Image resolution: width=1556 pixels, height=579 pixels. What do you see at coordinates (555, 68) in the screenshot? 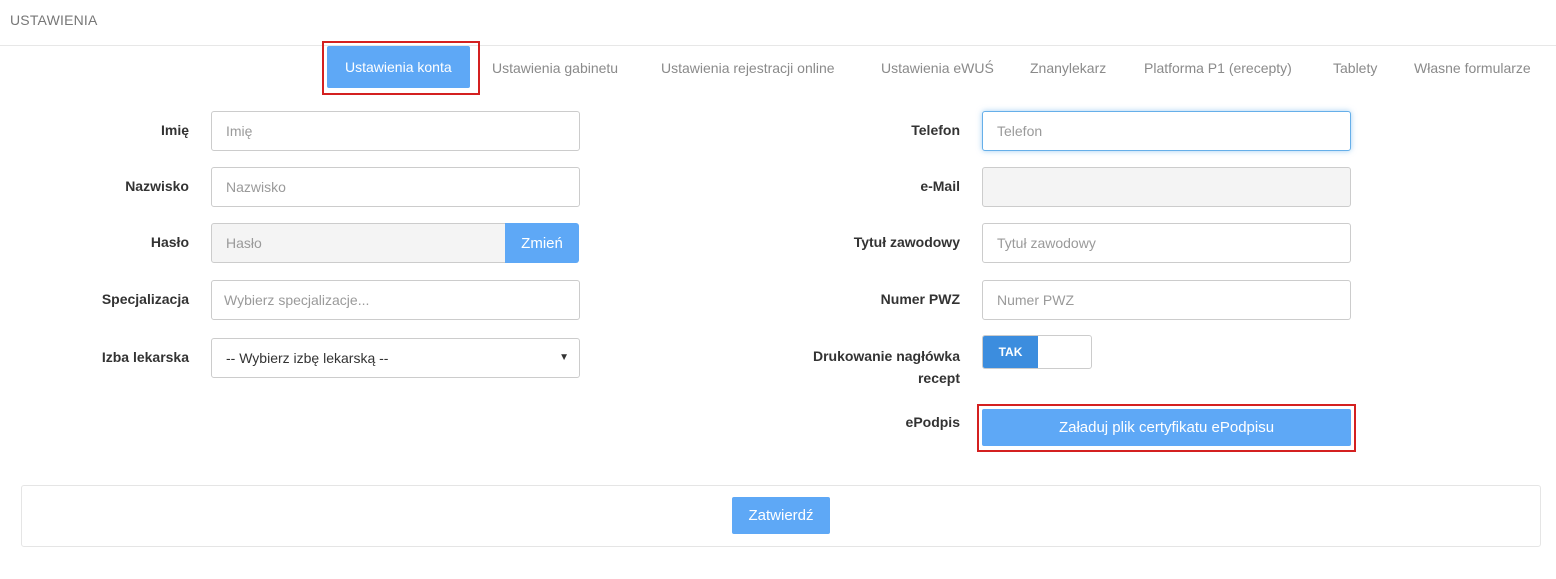
I see `tab-ustawienia-gabinetu: Ustawienia gabinetu` at bounding box center [555, 68].